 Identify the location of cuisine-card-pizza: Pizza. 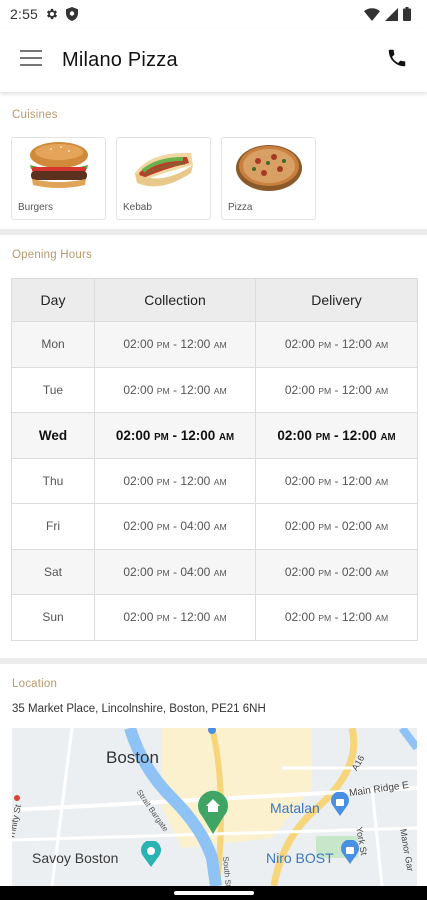
(268, 178).